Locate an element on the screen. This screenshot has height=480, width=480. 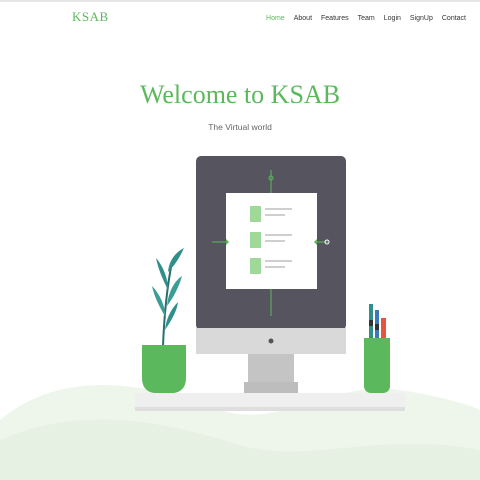
desk is located at coordinates (270, 402).